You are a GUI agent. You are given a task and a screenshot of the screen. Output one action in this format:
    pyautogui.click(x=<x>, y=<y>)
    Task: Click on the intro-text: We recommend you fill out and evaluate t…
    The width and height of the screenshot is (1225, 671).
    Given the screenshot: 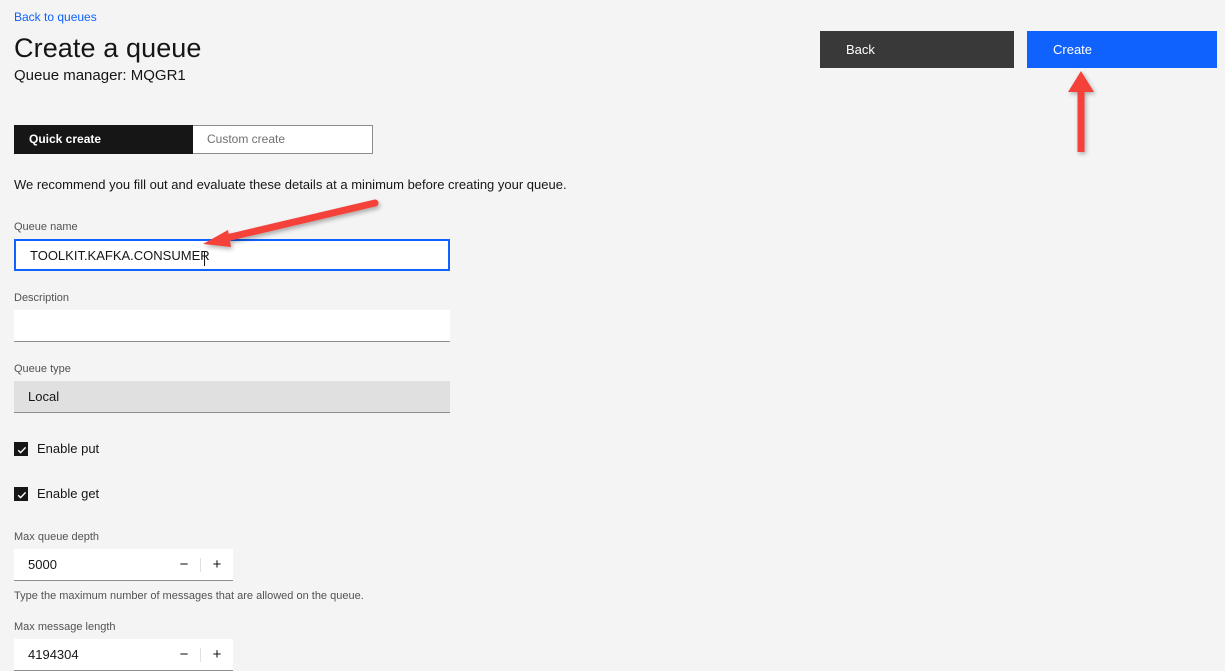 What is the action you would take?
    pyautogui.click(x=290, y=184)
    